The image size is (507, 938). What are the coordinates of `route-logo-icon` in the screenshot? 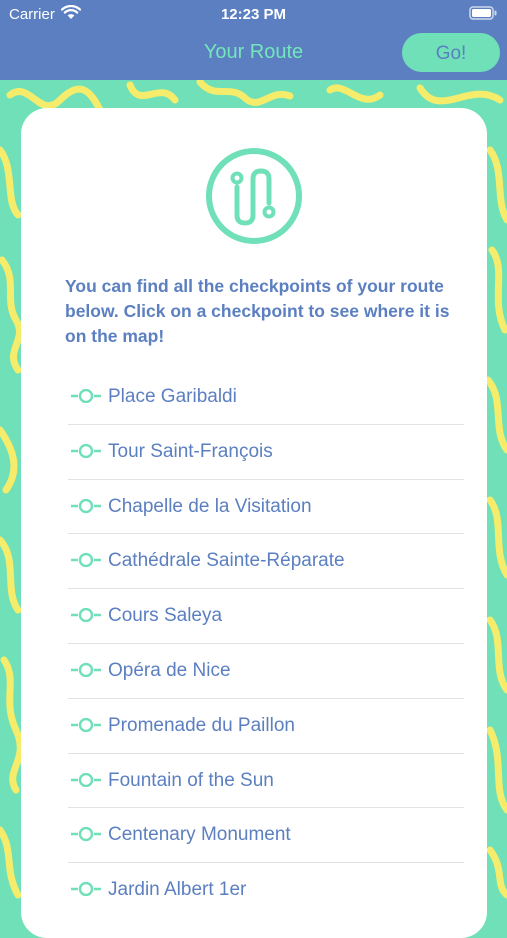 It's located at (254, 196).